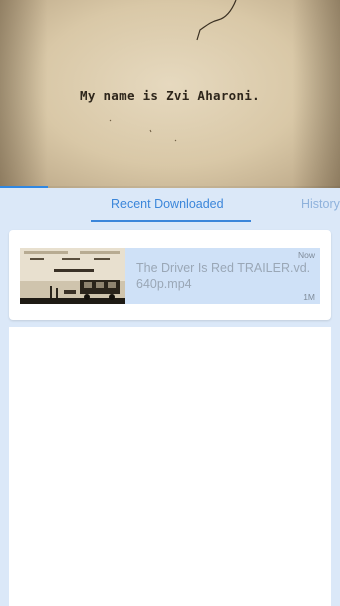  I want to click on download-item-size: 1M, so click(309, 297).